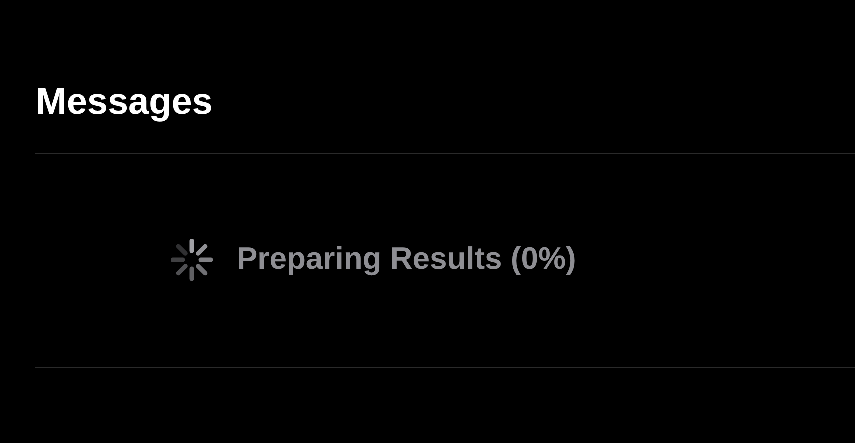 This screenshot has width=855, height=443. I want to click on loading-spinner-icon, so click(192, 259).